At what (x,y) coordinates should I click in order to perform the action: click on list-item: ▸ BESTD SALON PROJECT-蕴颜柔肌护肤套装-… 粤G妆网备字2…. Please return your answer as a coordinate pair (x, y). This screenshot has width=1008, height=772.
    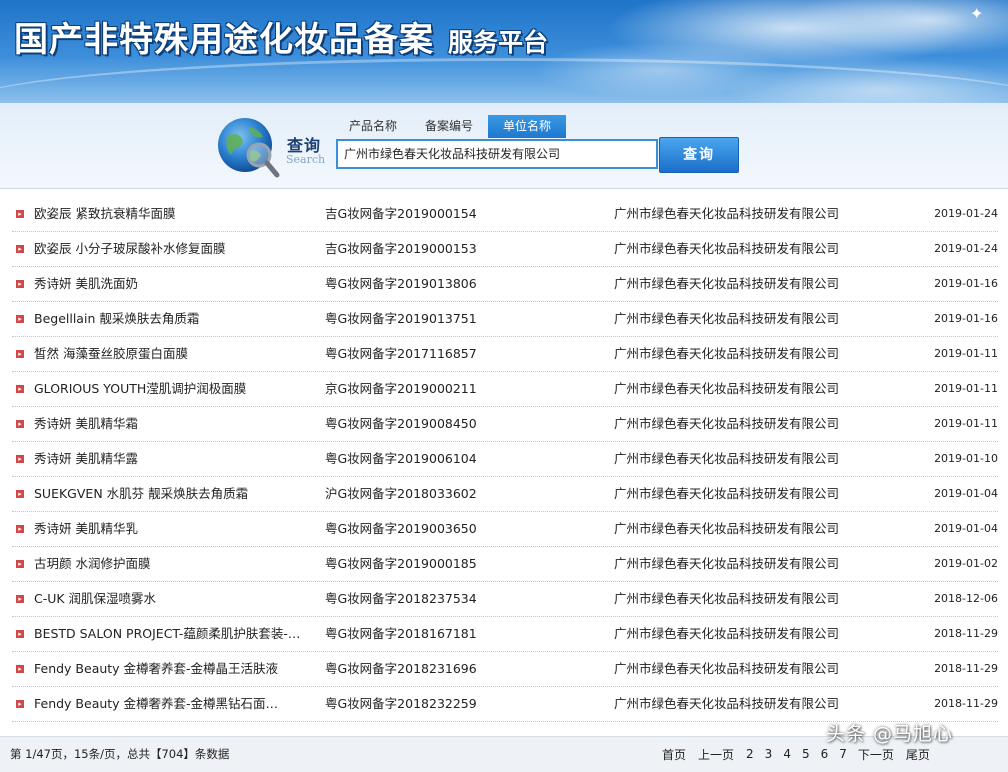
    Looking at the image, I should click on (505, 634).